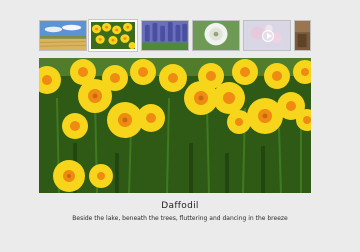 This screenshot has width=360, height=252. What do you see at coordinates (113, 35) in the screenshot?
I see `thumbnail-daffodil` at bounding box center [113, 35].